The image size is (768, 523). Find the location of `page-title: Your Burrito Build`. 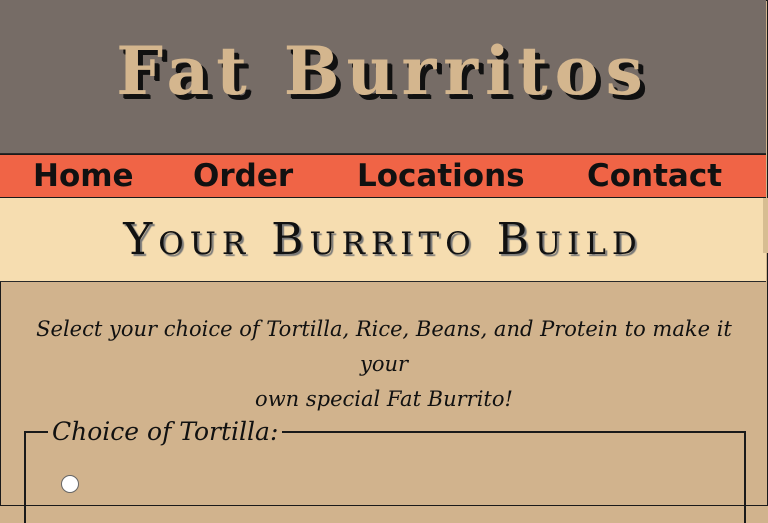

page-title: Your Burrito Build is located at coordinates (383, 239).